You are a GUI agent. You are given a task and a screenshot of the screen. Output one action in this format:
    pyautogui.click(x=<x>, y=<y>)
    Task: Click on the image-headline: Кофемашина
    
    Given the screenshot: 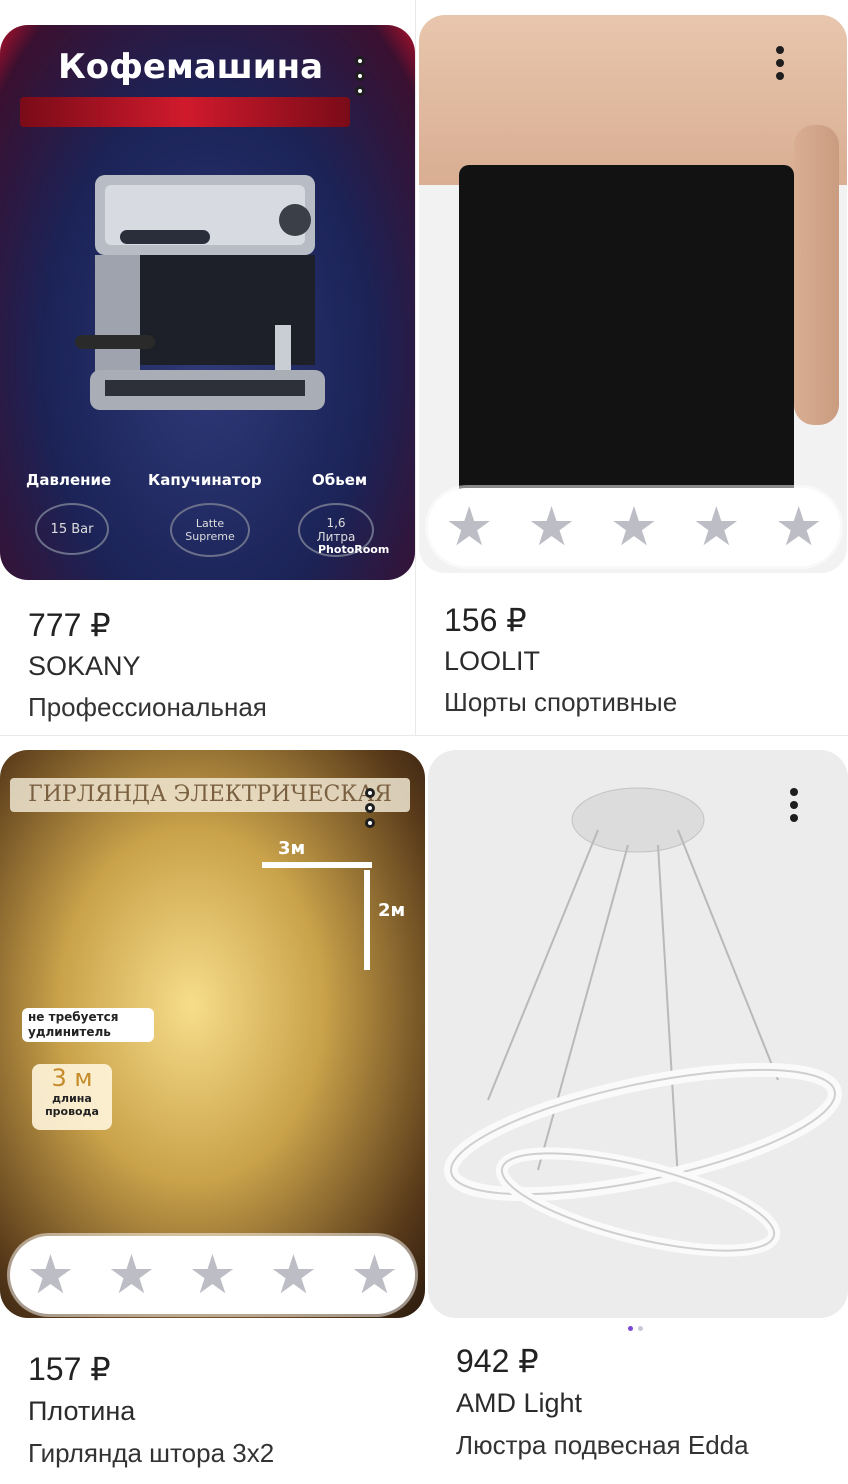 What is the action you would take?
    pyautogui.click(x=191, y=67)
    